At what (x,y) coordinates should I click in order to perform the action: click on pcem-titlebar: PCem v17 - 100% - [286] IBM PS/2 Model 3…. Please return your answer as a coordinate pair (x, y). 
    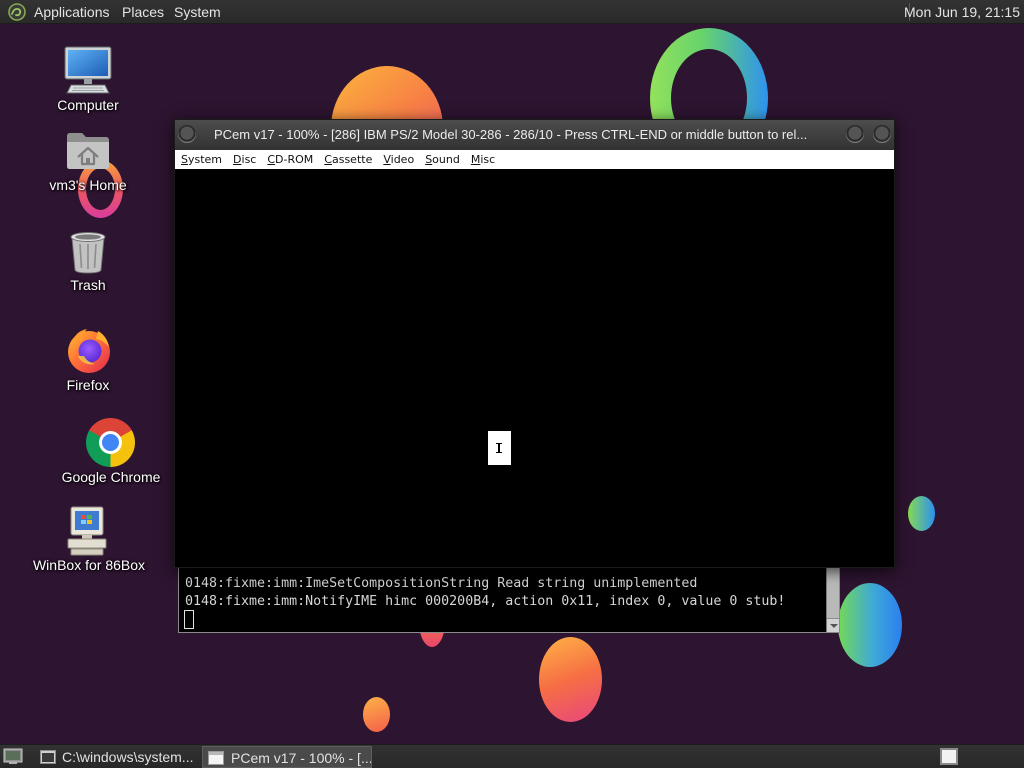
    Looking at the image, I should click on (534, 135).